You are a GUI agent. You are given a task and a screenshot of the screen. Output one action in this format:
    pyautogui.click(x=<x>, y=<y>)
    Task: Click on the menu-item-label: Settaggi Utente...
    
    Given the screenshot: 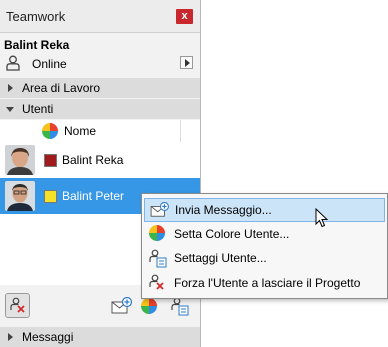 What is the action you would take?
    pyautogui.click(x=220, y=258)
    